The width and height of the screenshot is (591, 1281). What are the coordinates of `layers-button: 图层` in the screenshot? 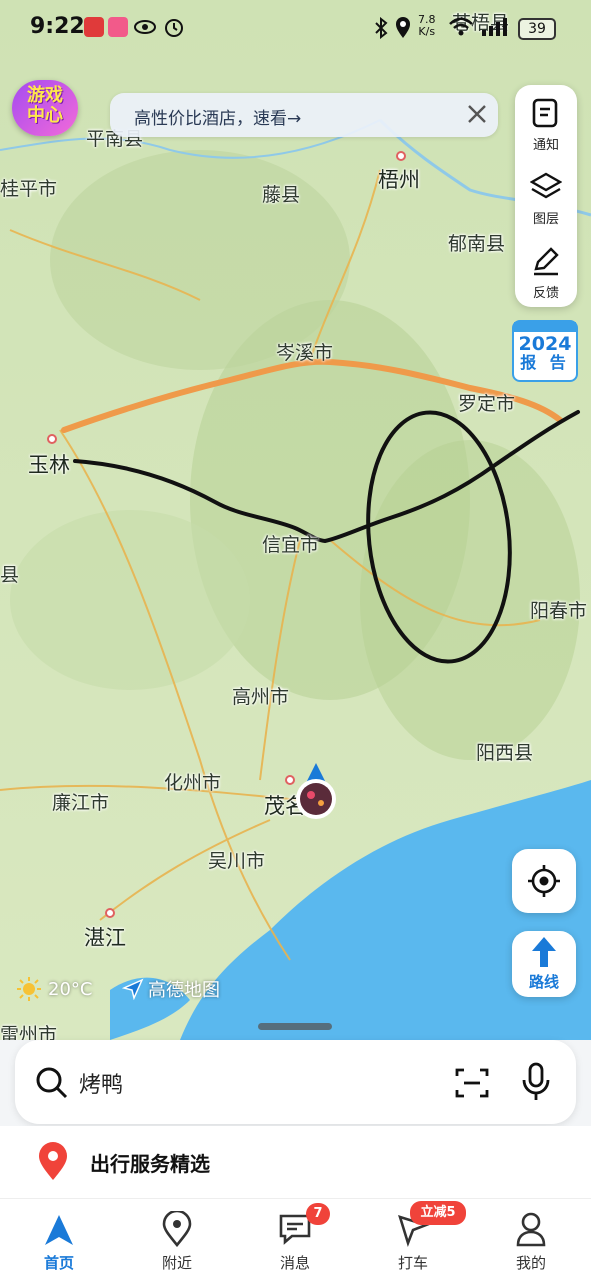 It's located at (546, 199).